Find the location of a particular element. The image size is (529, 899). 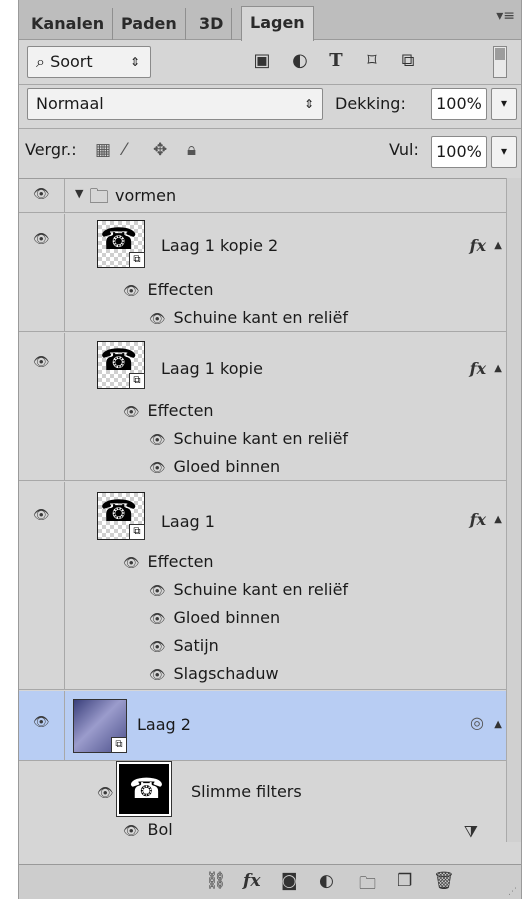

effect-item: 👁︎ Slagschaduw is located at coordinates (214, 673).